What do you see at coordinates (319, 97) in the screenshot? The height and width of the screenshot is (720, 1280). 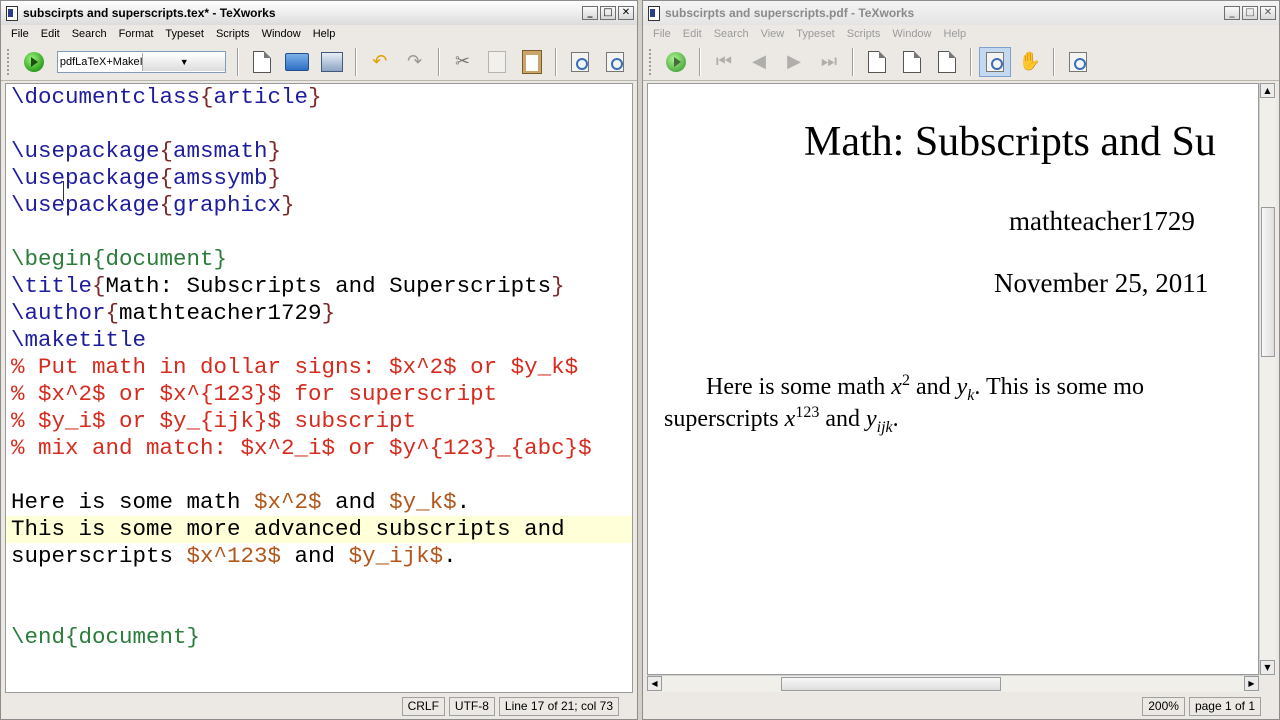 I see `source-line: \documentclass{article}` at bounding box center [319, 97].